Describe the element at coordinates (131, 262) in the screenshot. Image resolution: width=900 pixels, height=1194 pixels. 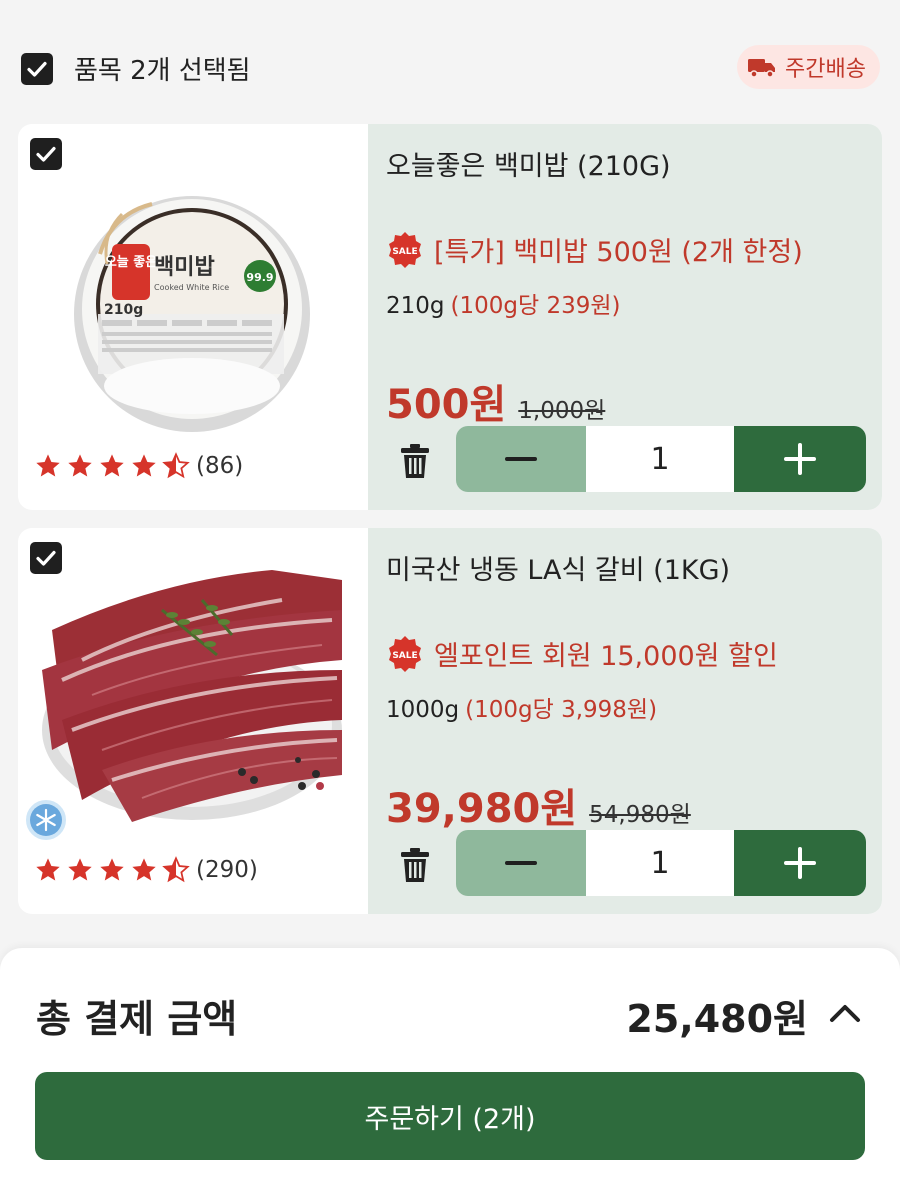
I see `rice-brand-text: 오늘 좋은` at that location.